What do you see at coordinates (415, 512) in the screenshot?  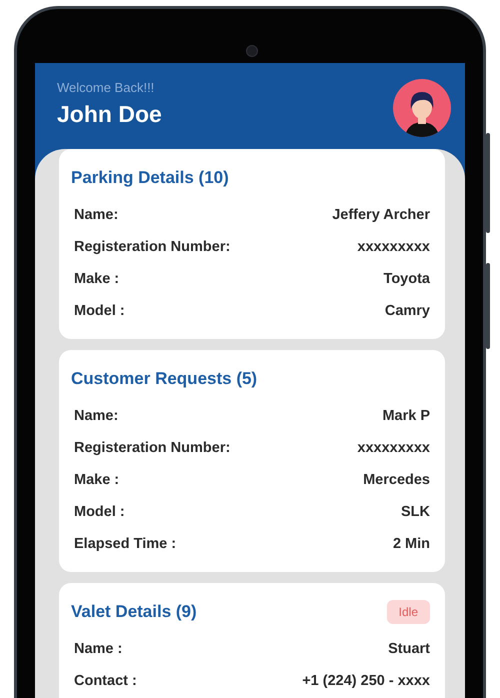 I see `field-value: SLK` at bounding box center [415, 512].